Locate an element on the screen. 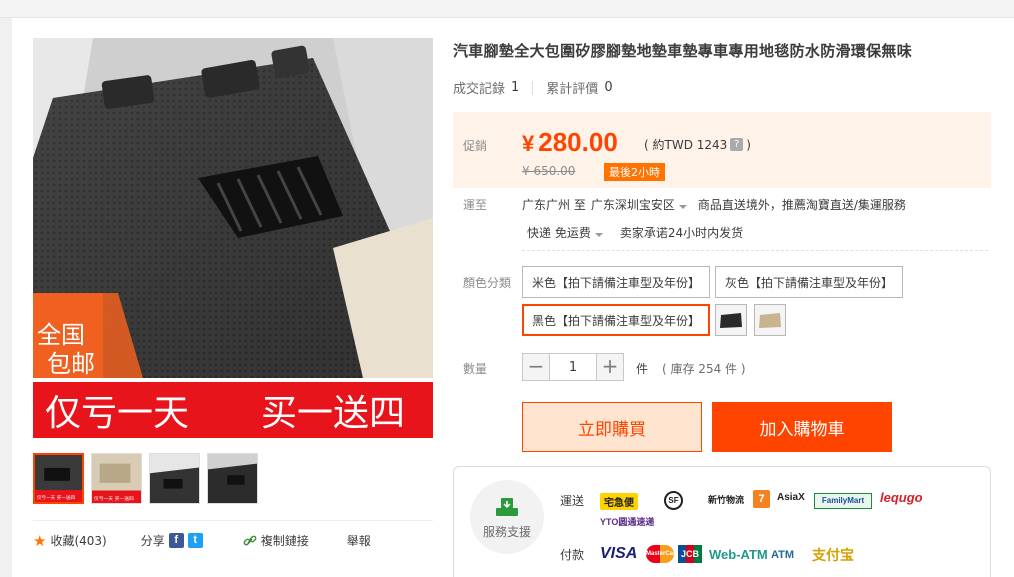 The width and height of the screenshot is (1014, 577). star-icon: ★ is located at coordinates (40, 540).